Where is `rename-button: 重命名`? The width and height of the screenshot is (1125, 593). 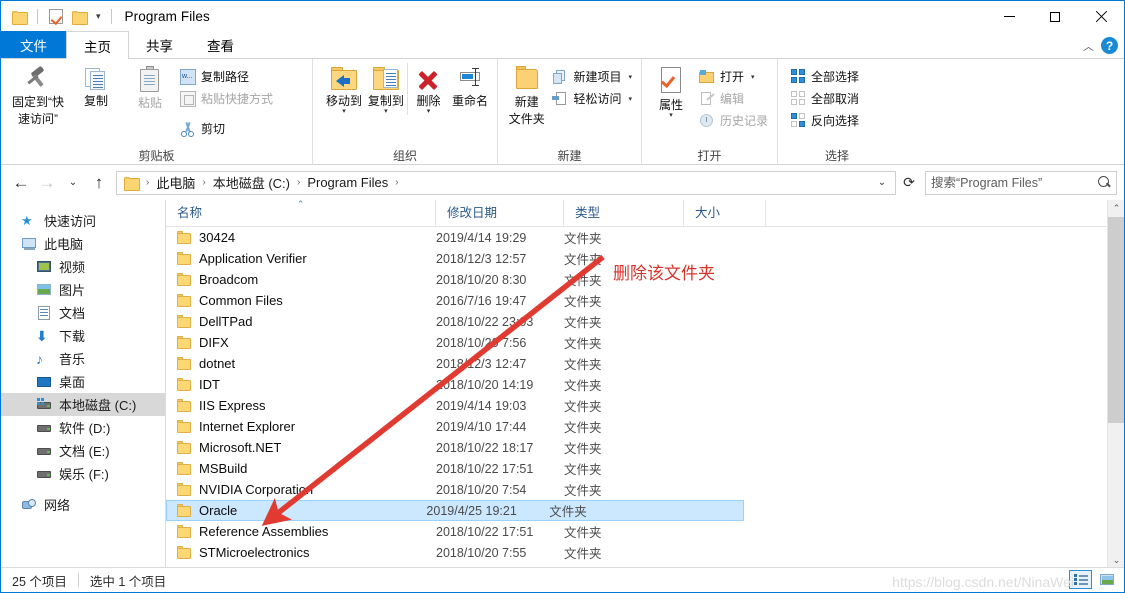 rename-button: 重命名 is located at coordinates (470, 85).